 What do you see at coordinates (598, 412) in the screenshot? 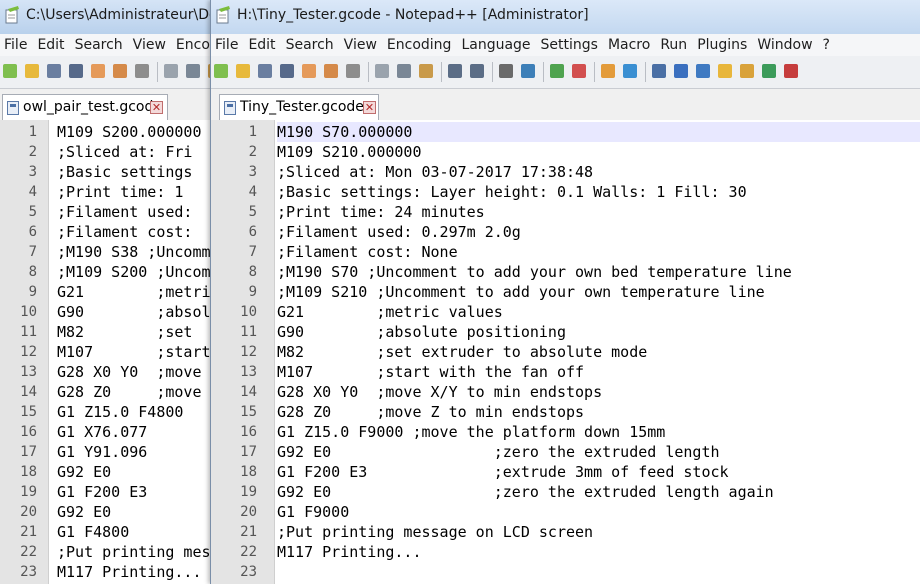
I see `code-line: G28 Z0 ;move Z to min endstops` at bounding box center [598, 412].